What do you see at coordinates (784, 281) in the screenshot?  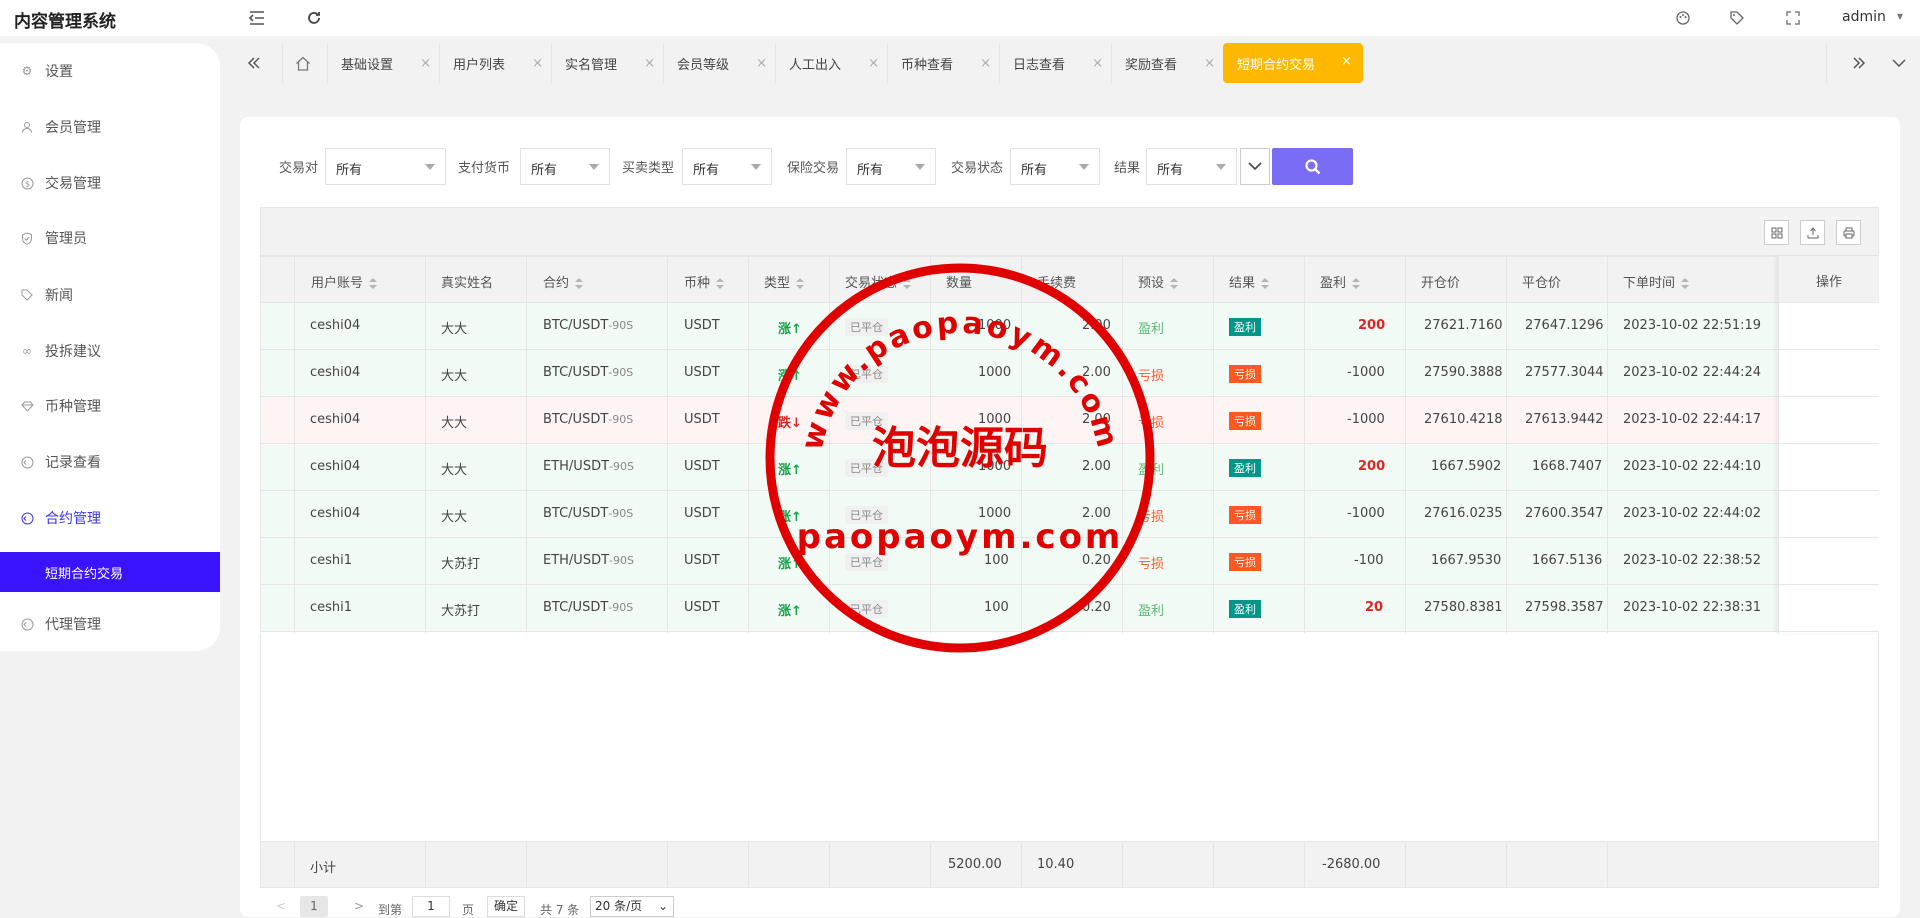 I see `column-header: 类型` at bounding box center [784, 281].